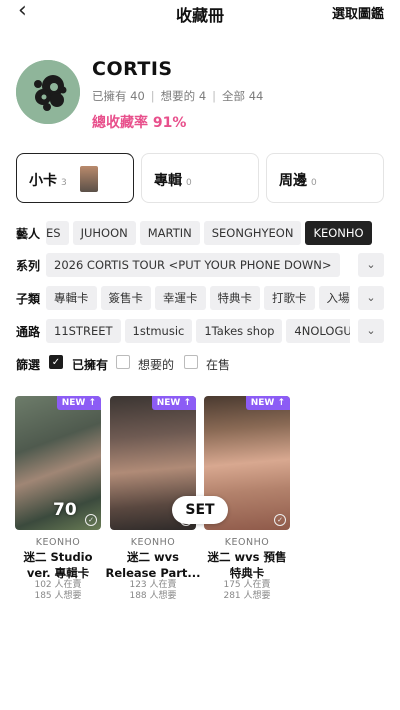  Describe the element at coordinates (28, 299) in the screenshot. I see `subtype-filter-label: 子類` at that location.